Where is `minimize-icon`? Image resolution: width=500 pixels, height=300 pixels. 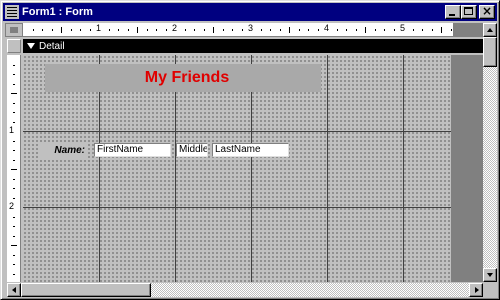
minimize-icon is located at coordinates (452, 15).